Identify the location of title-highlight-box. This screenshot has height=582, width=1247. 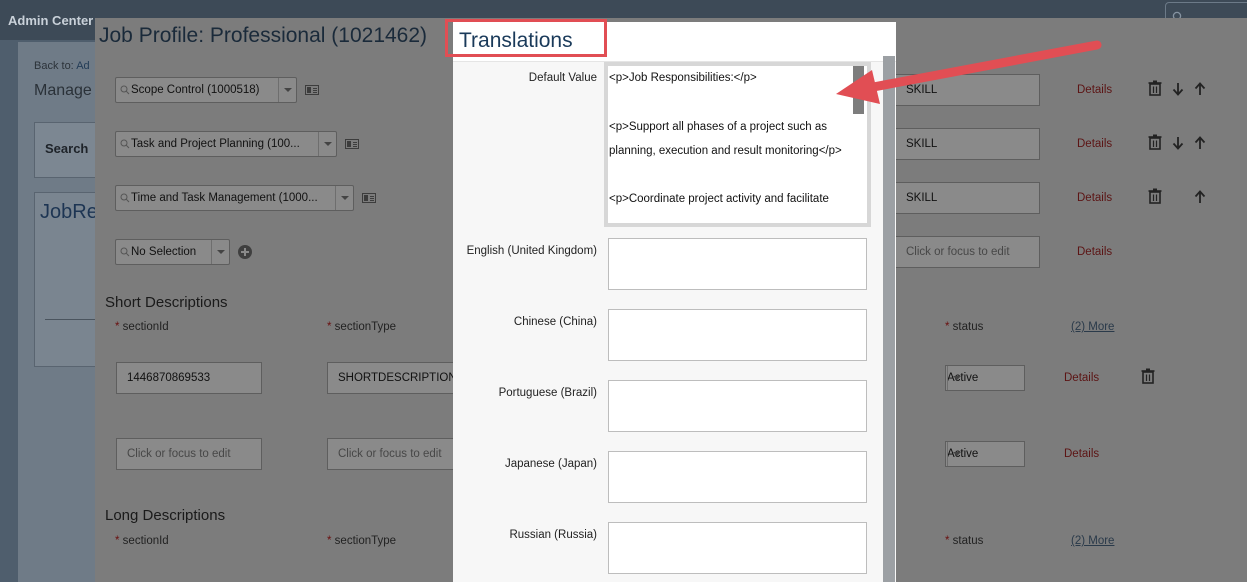
(526, 38).